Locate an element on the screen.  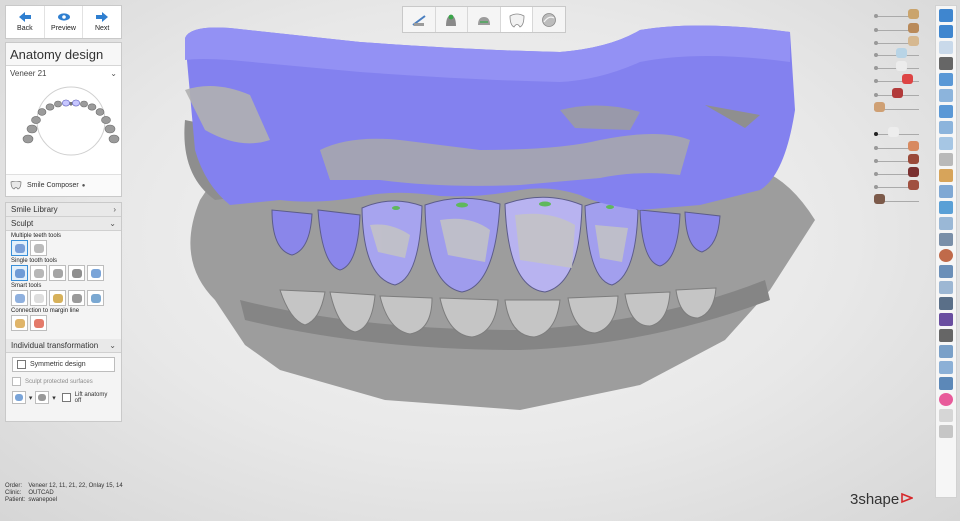
chevron-down-icon is located at coordinates (946, 335).